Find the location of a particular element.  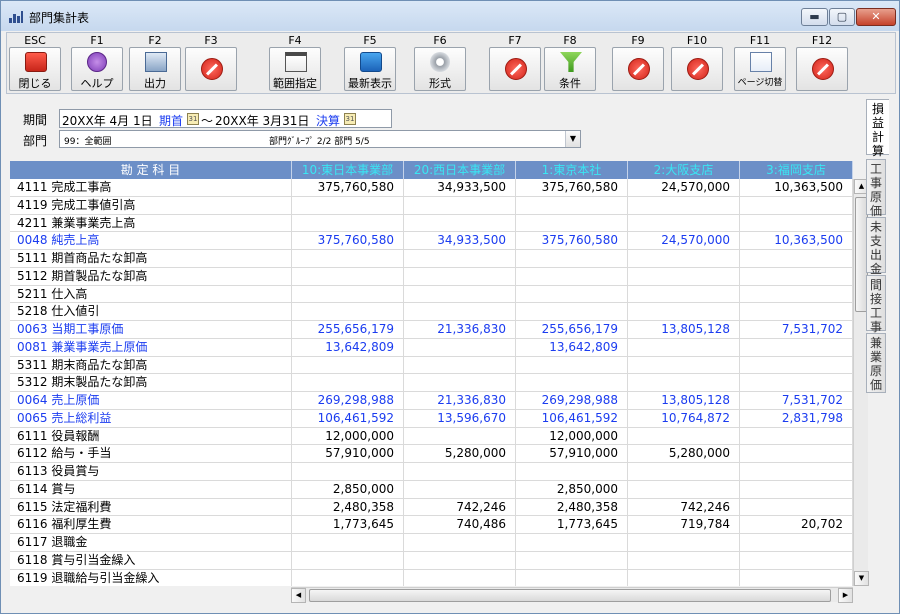

table-row: 5312 期末製品たな卸高 is located at coordinates (431, 383).